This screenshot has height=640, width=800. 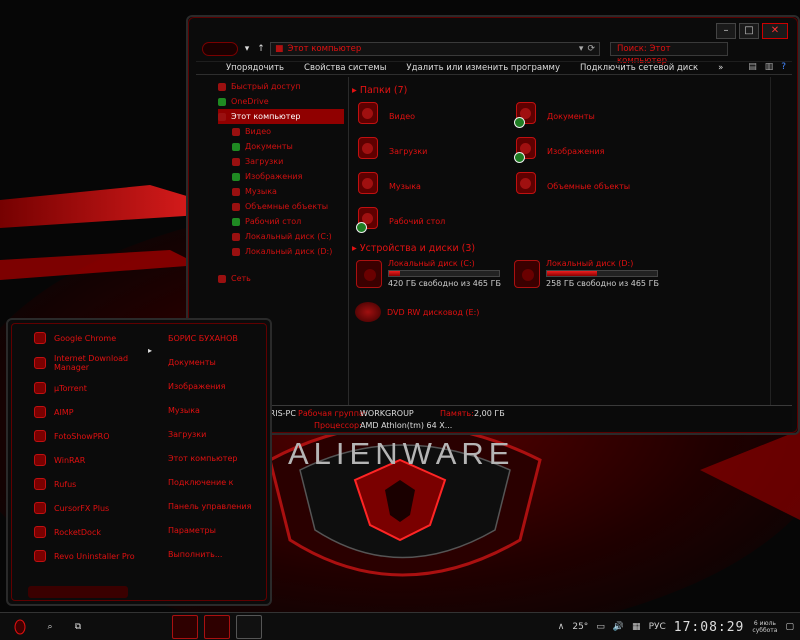 What do you see at coordinates (96, 508) in the screenshot?
I see `program-cursorfx-plus: CursorFX Plus` at bounding box center [96, 508].